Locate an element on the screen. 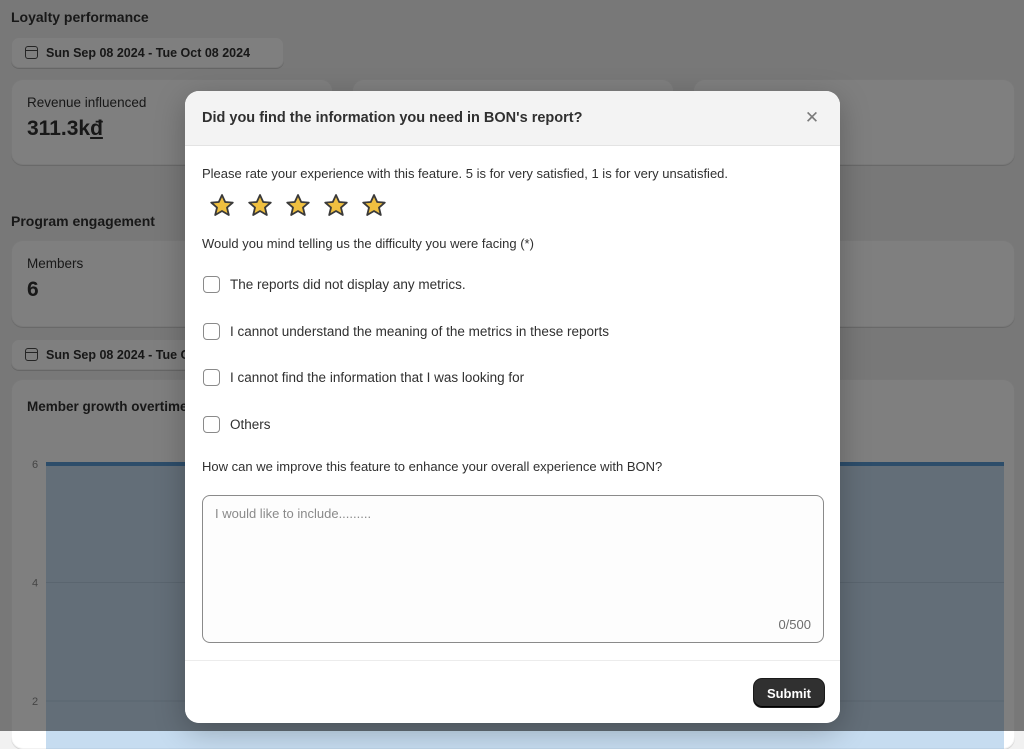 This screenshot has width=1024, height=749. option-label: Others is located at coordinates (250, 424).